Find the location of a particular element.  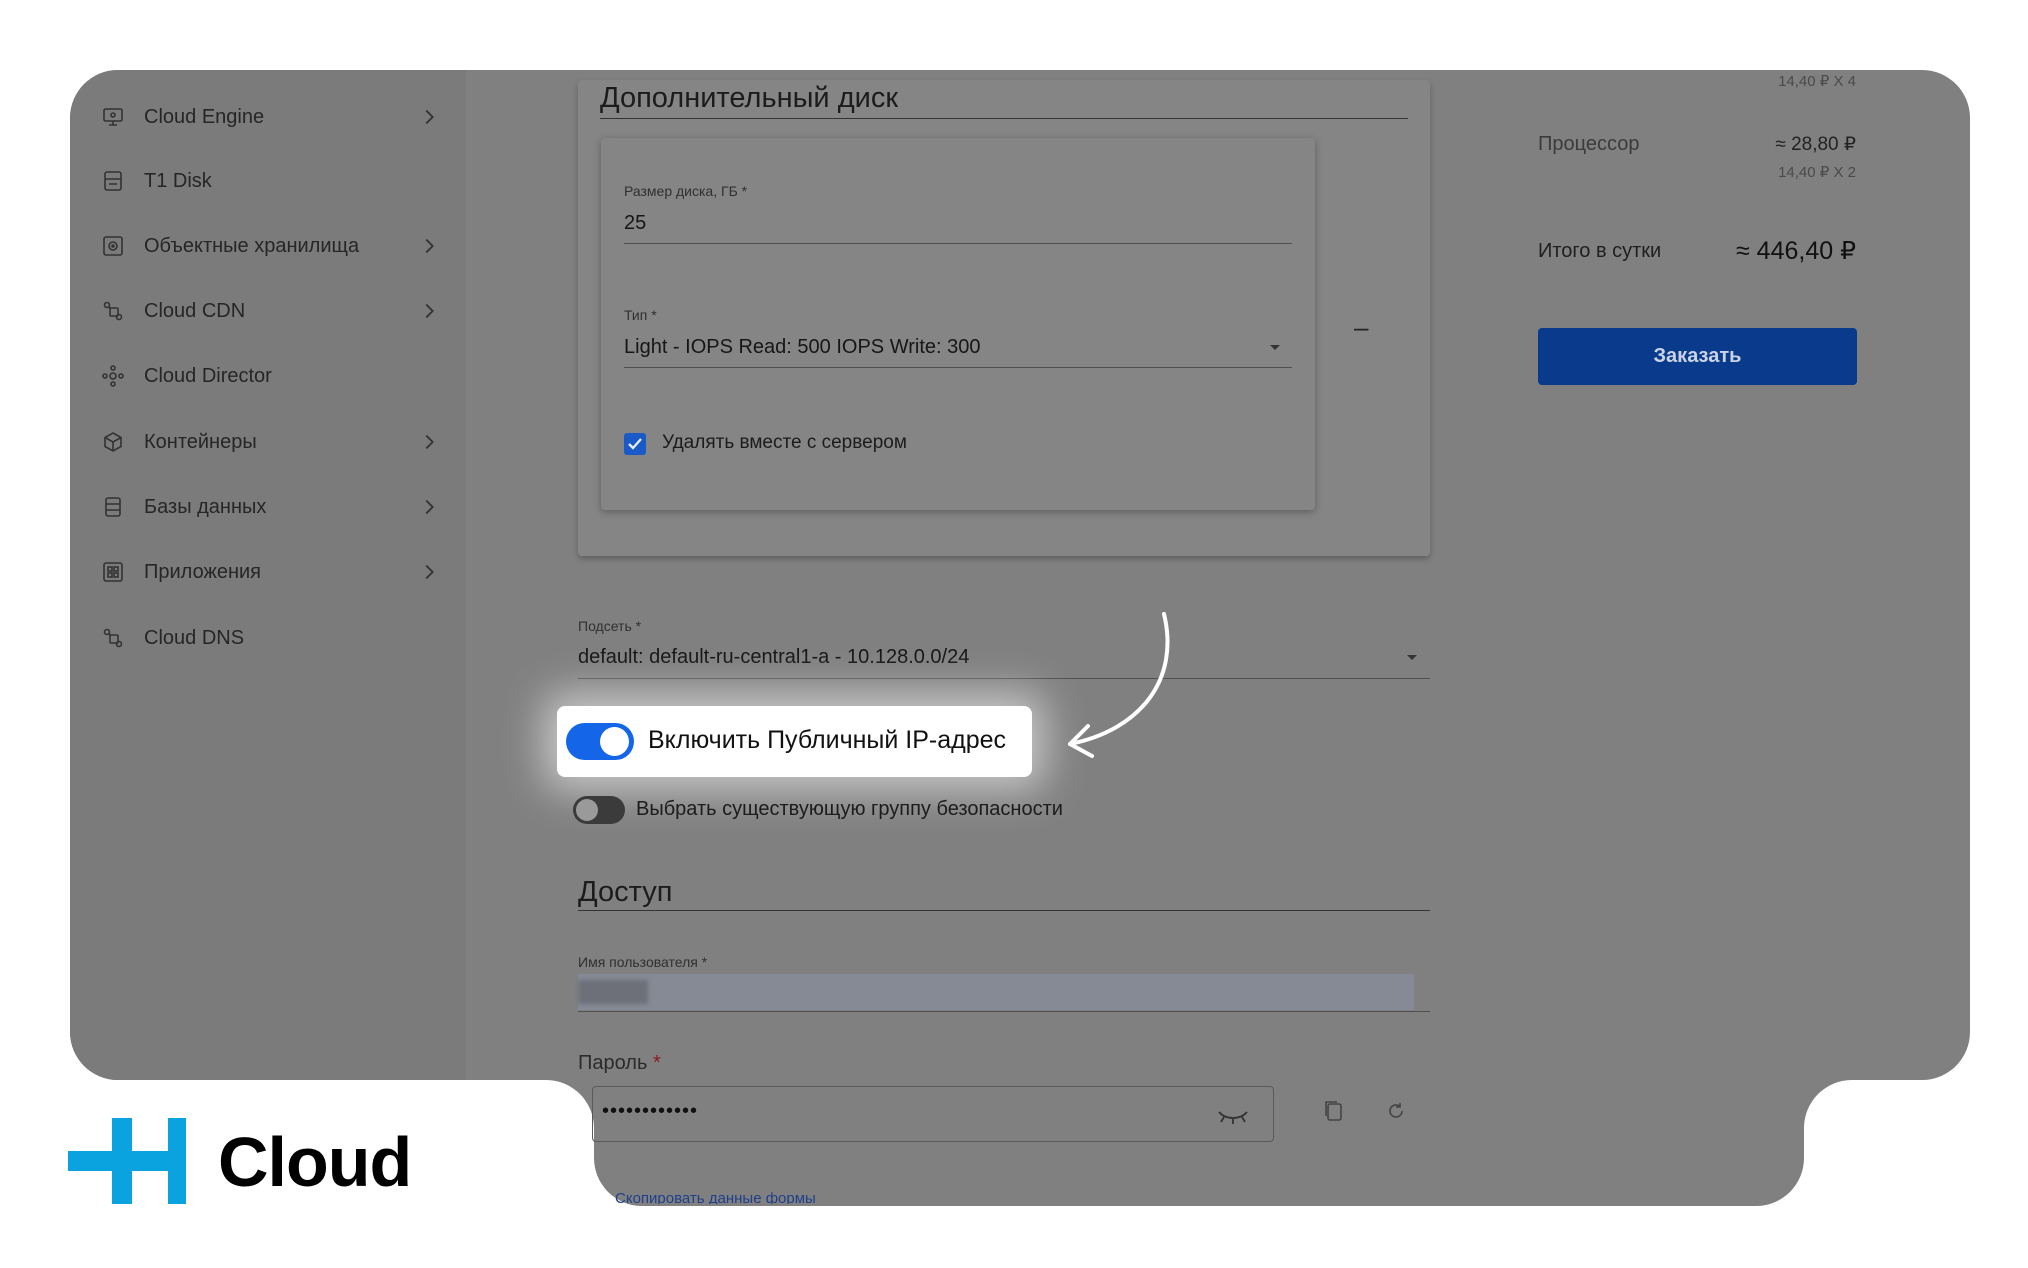

sidebar-item-label: Cloud Director is located at coordinates (208, 375).